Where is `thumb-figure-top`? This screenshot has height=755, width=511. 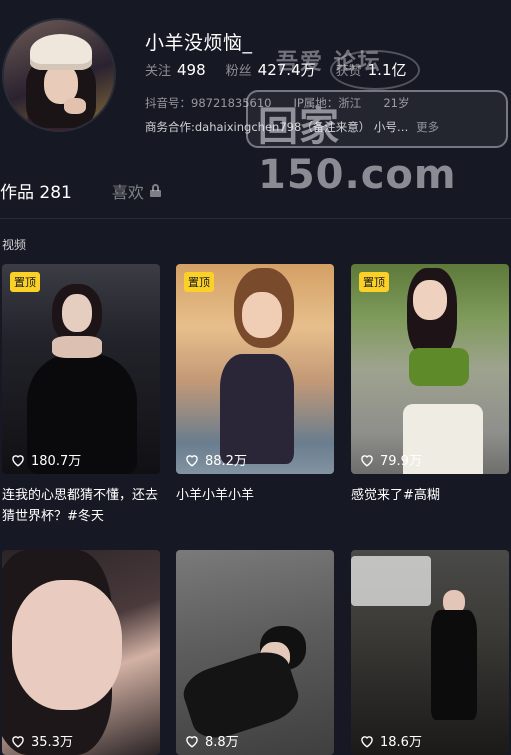
thumb-figure-top is located at coordinates (439, 367).